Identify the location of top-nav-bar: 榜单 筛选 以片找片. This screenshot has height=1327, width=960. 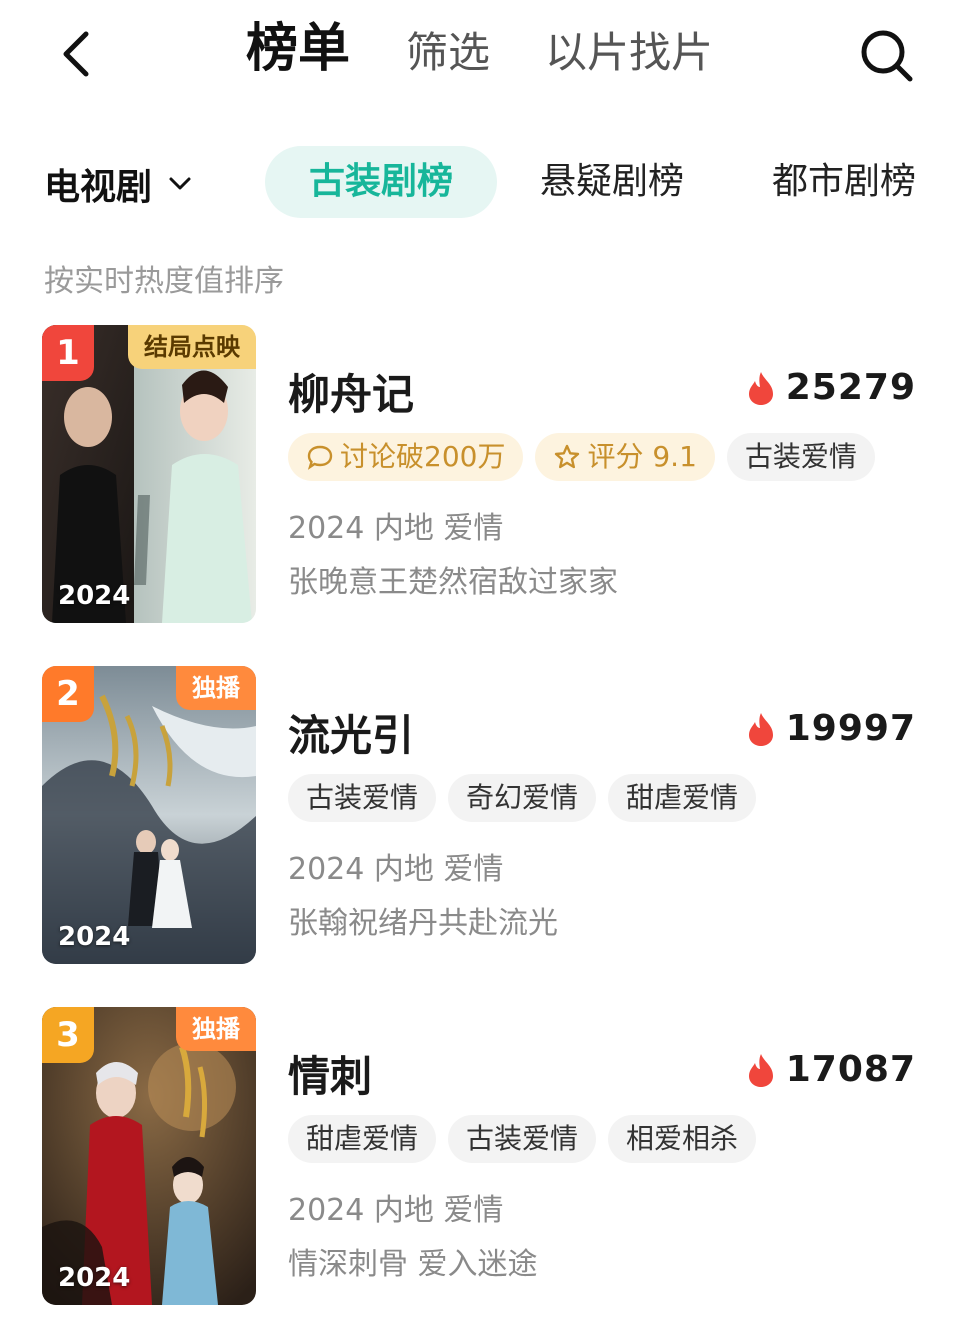
(480, 55).